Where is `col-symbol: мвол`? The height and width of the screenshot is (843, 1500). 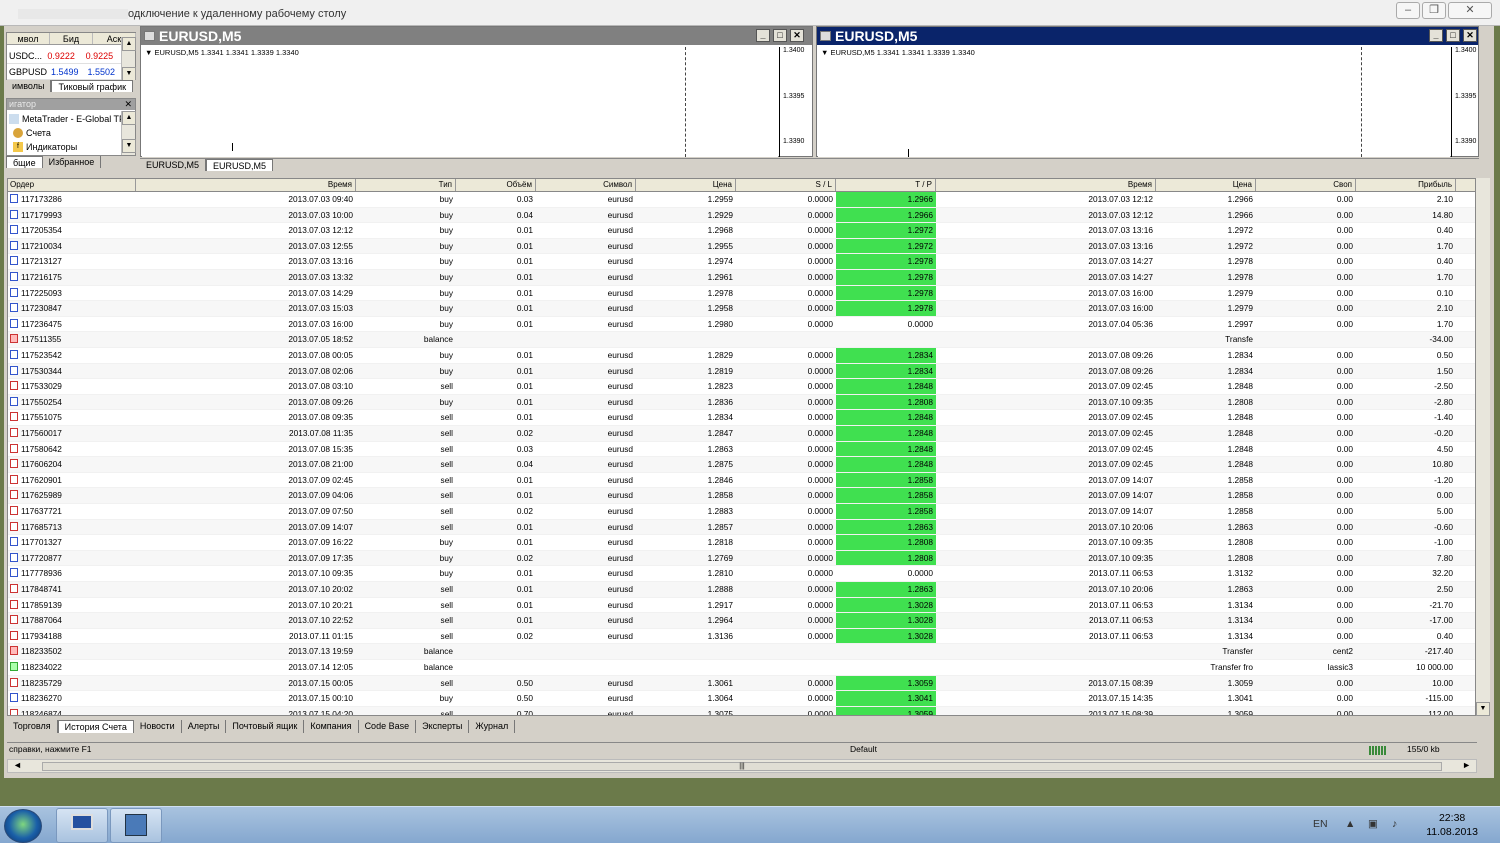 col-symbol: мвол is located at coordinates (28, 38).